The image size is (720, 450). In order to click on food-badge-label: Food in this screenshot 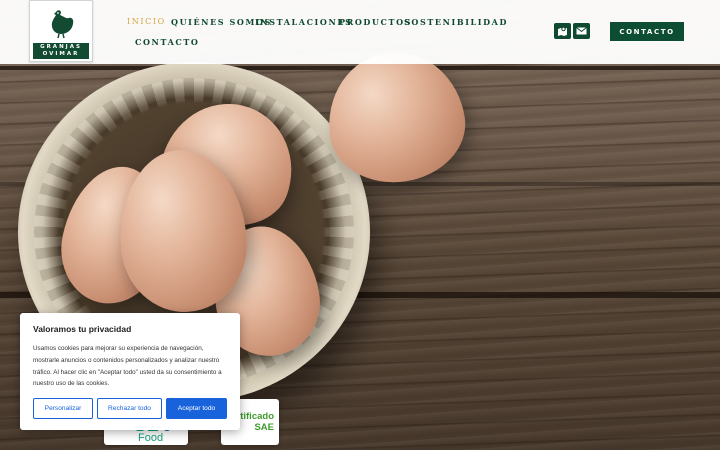, I will do `click(151, 438)`.